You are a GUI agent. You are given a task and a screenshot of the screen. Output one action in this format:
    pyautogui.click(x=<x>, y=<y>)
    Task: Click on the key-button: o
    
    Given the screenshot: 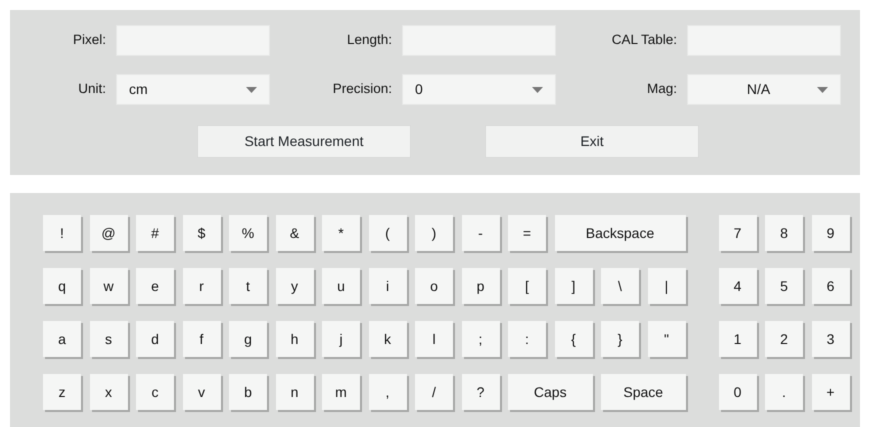 What is the action you would take?
    pyautogui.click(x=434, y=286)
    